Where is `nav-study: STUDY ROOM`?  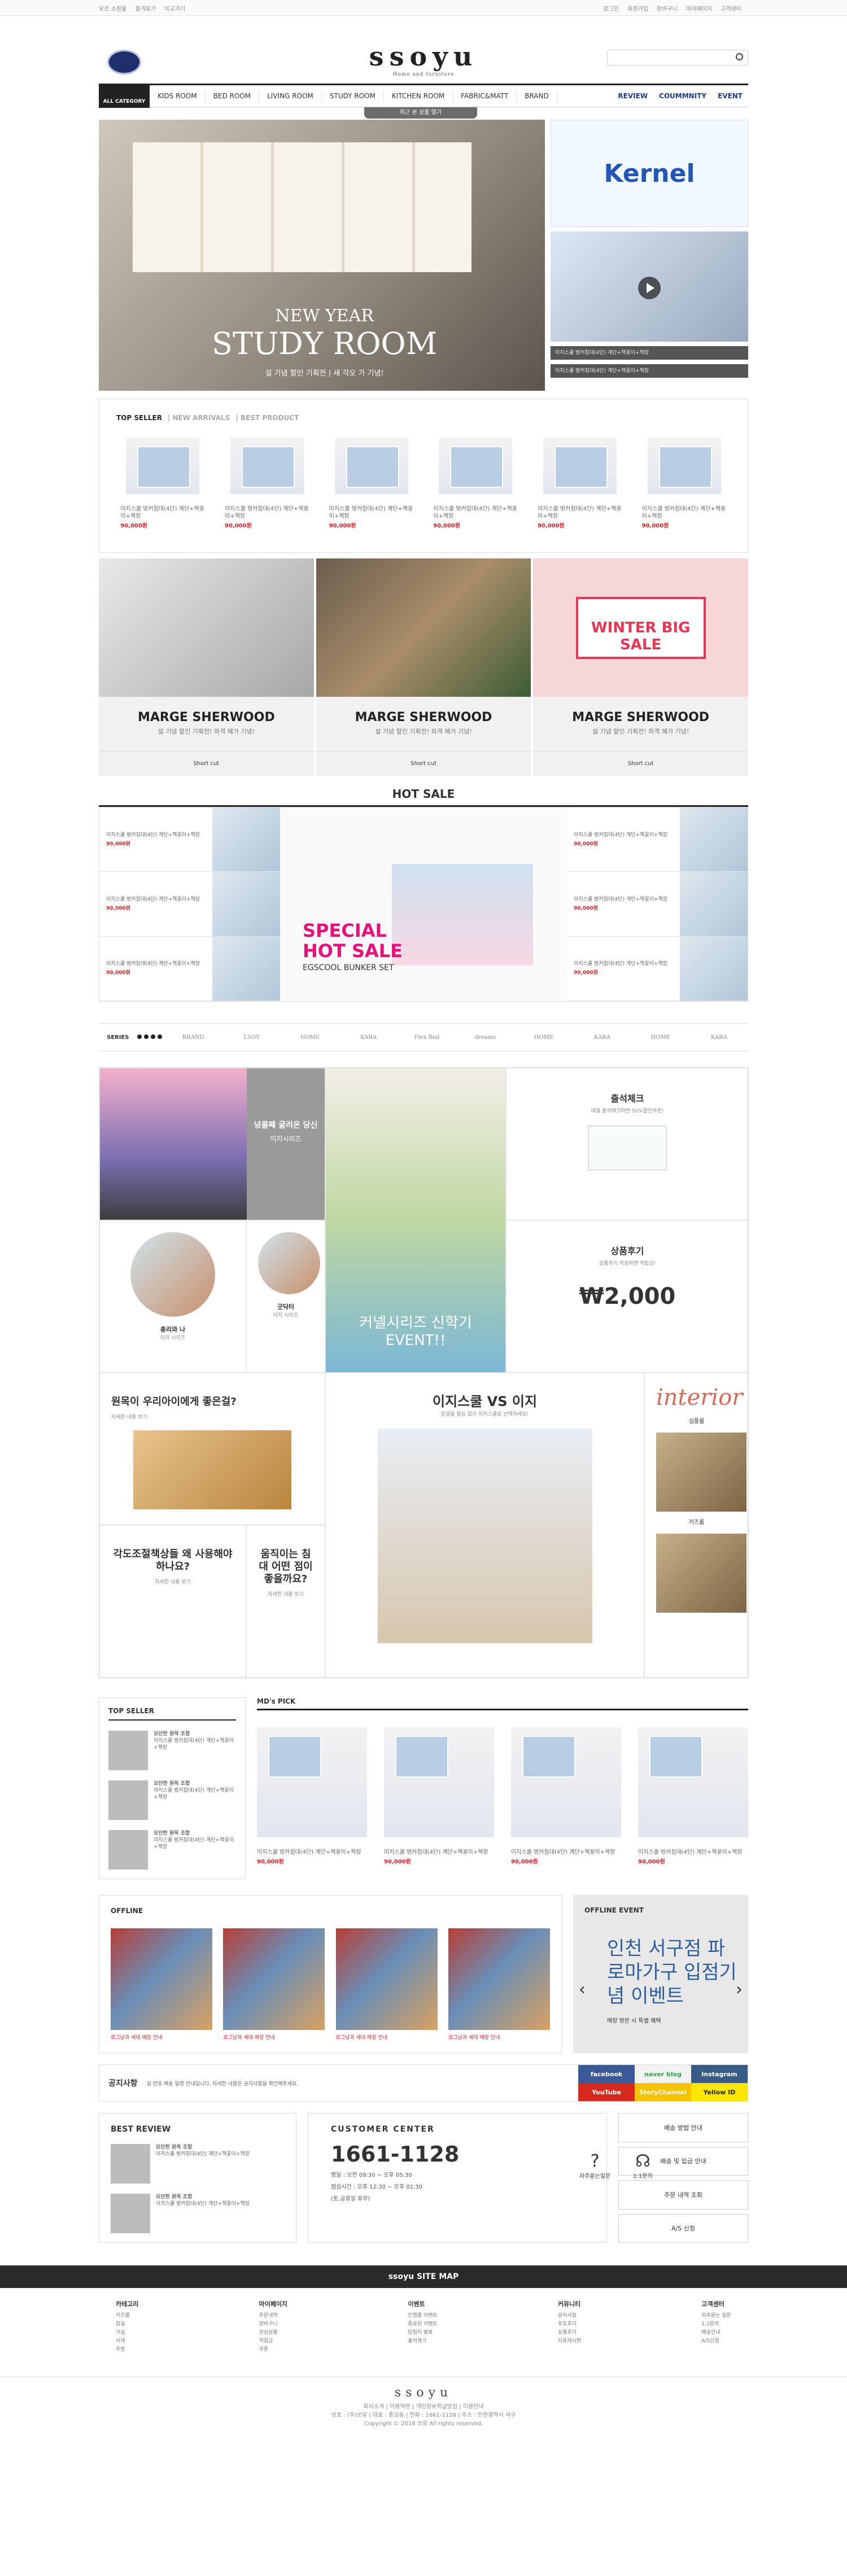
nav-study: STUDY ROOM is located at coordinates (353, 96).